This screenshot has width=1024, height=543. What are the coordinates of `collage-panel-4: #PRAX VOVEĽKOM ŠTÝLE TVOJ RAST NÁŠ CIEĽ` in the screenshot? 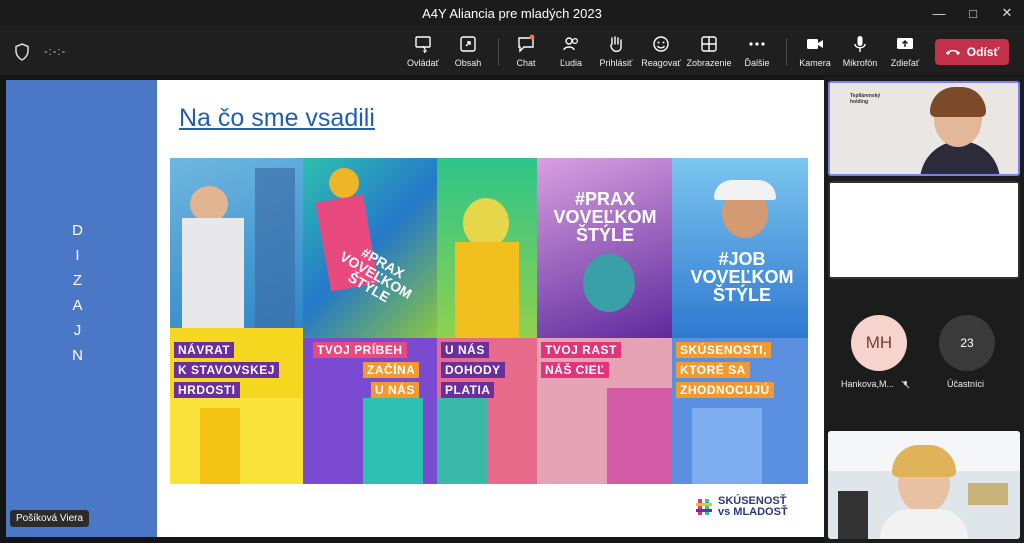 It's located at (604, 321).